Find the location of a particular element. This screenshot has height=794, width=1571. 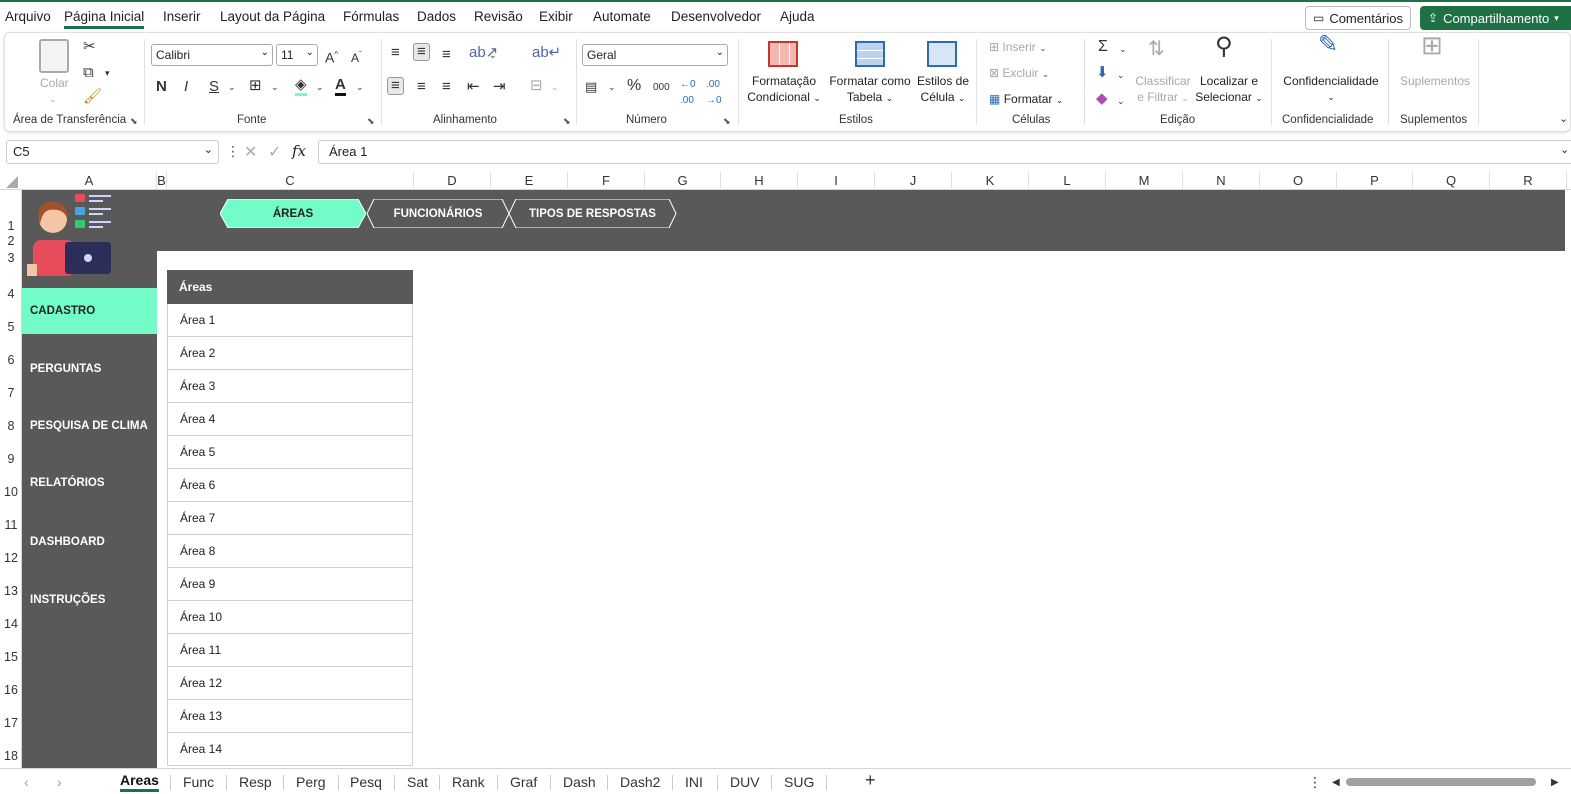

row-header-17: 17 is located at coordinates (11, 723).